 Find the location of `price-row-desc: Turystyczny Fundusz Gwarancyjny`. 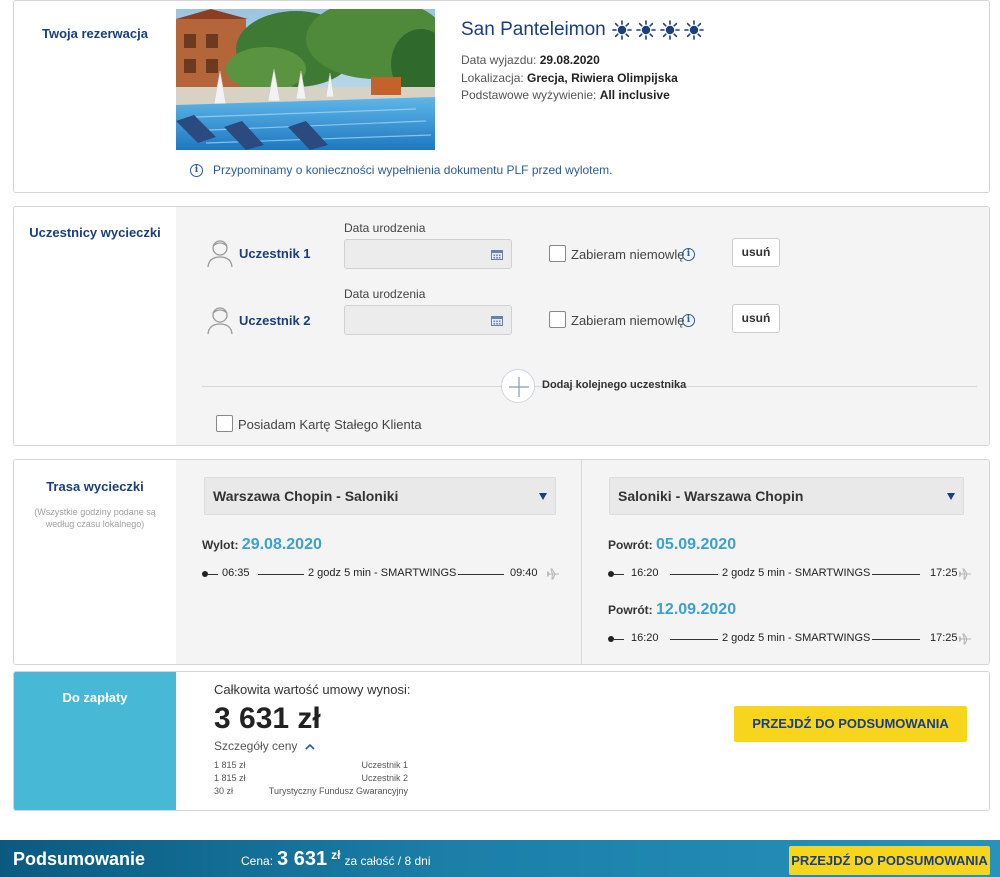

price-row-desc: Turystyczny Fundusz Gwarancyjny is located at coordinates (338, 791).